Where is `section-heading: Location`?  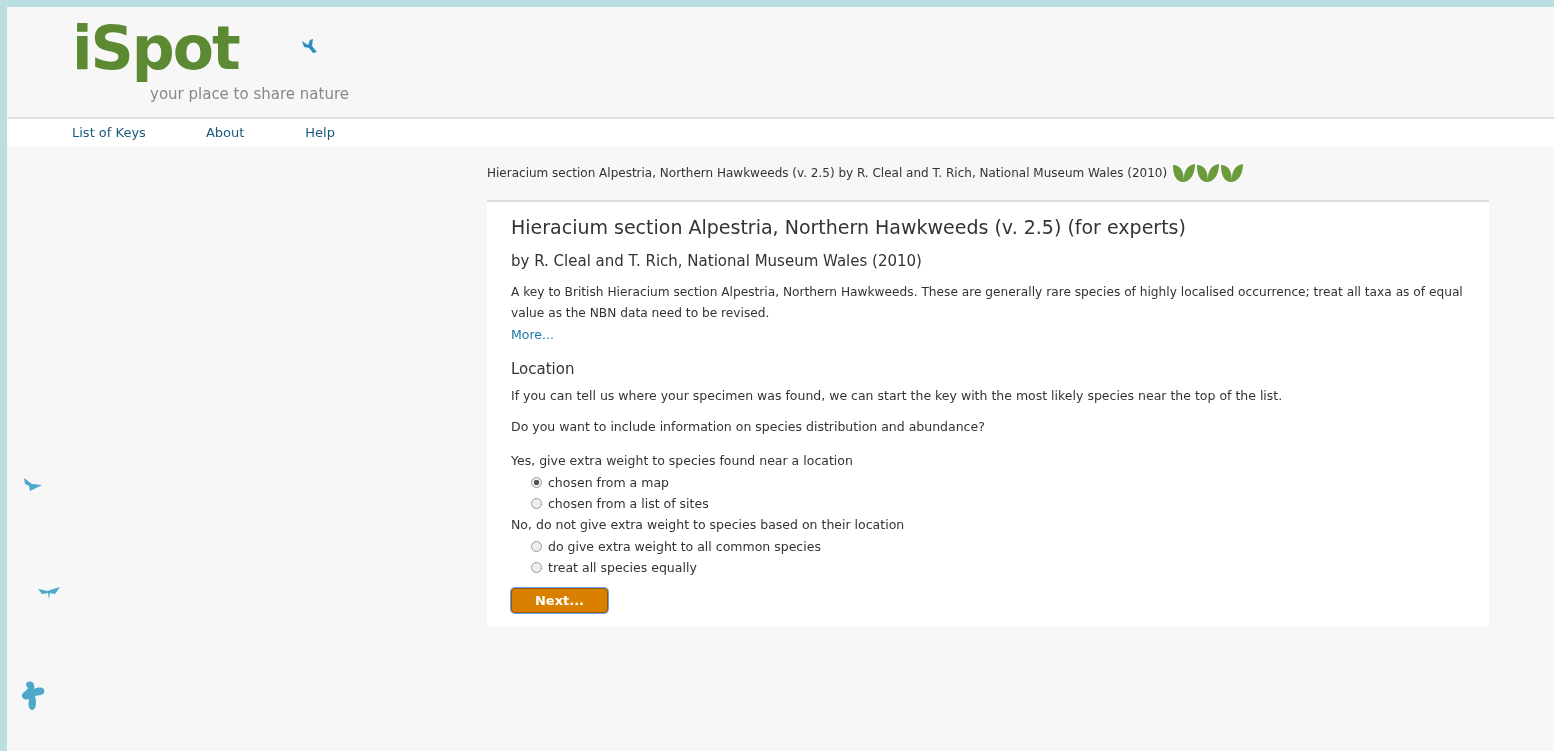
section-heading: Location is located at coordinates (543, 369).